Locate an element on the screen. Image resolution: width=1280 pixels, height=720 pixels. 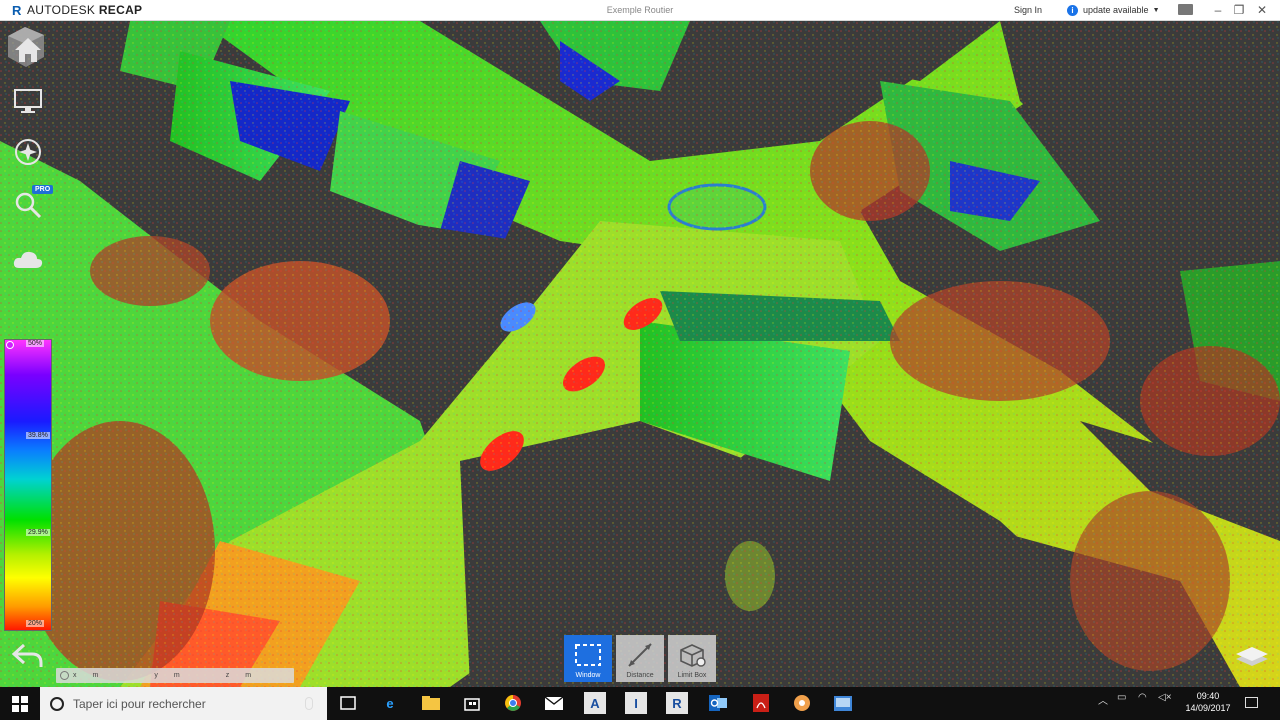
home-icon is located at coordinates (28, 50).